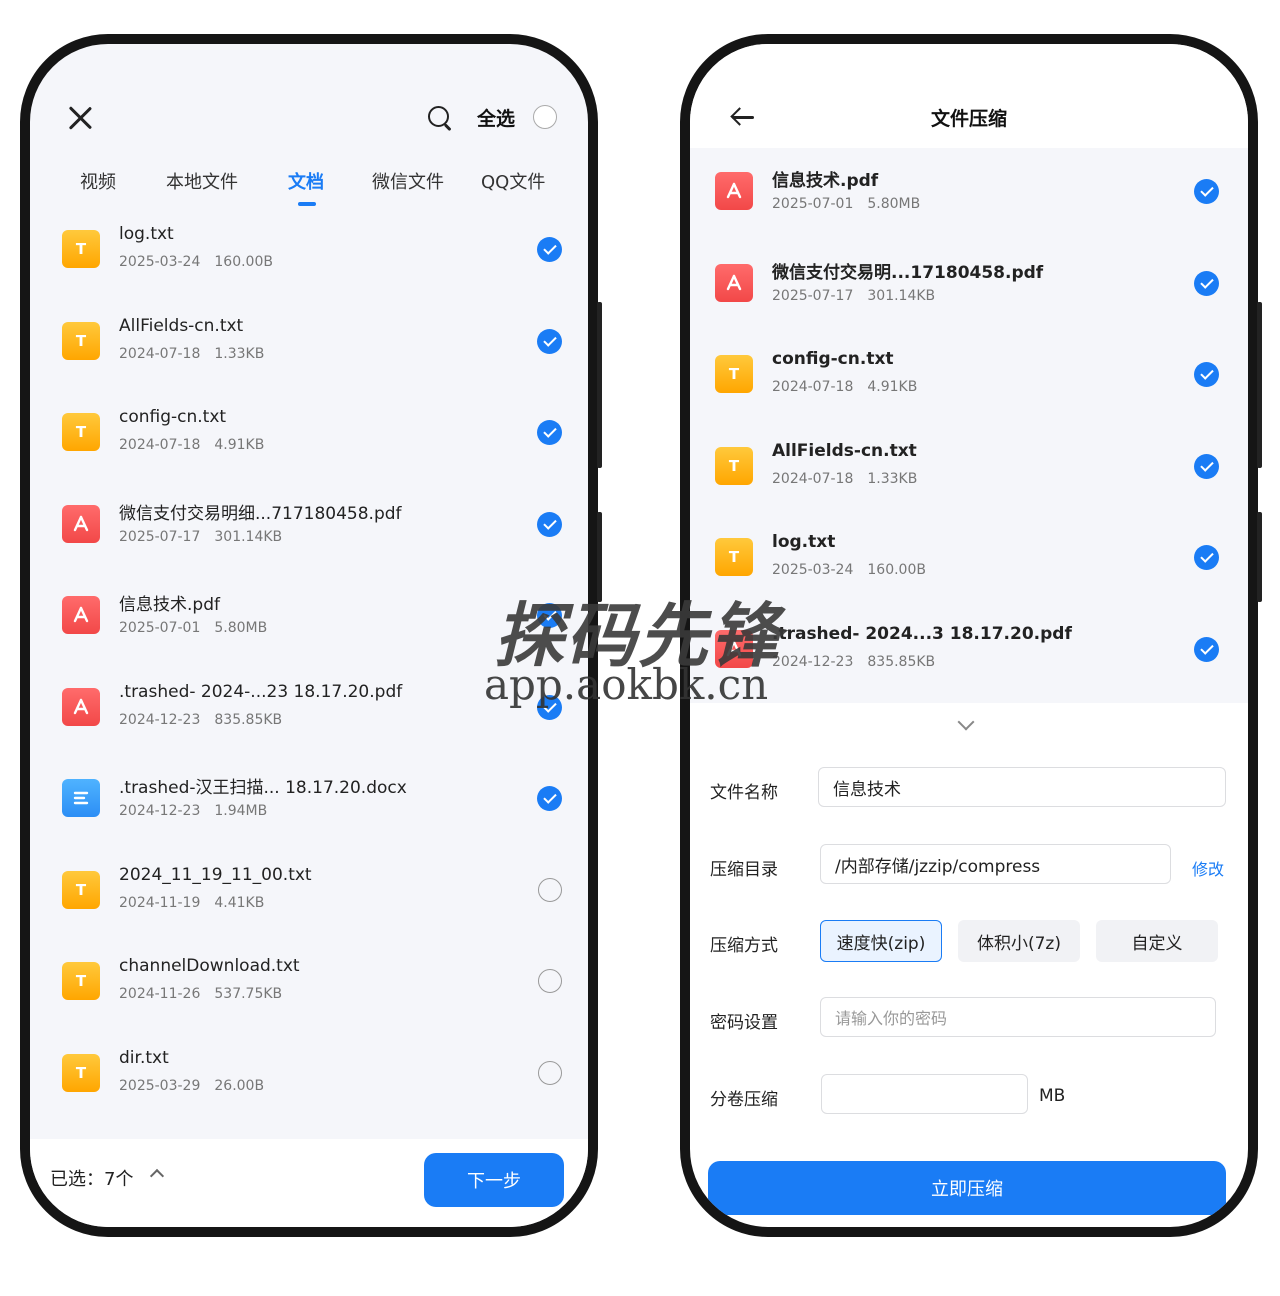 Image resolution: width=1280 pixels, height=1296 pixels. Describe the element at coordinates (969, 197) in the screenshot. I see `file-row: 信息技术.pdf 2025-07-01 5.80MB` at that location.